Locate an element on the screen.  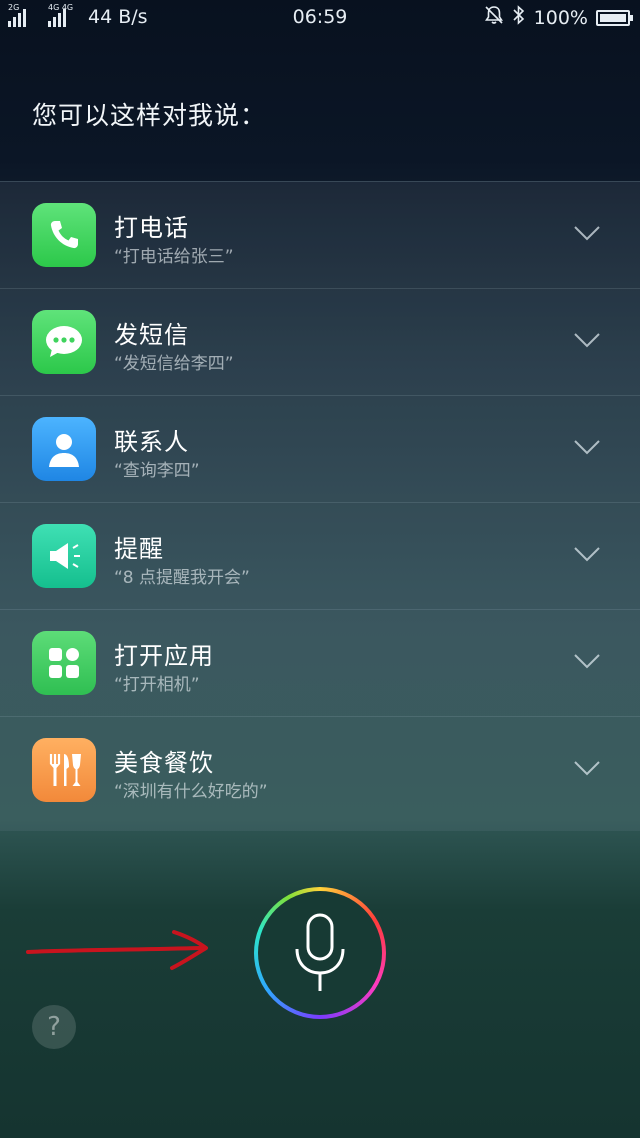
battery-fill is located at coordinates (613, 17).